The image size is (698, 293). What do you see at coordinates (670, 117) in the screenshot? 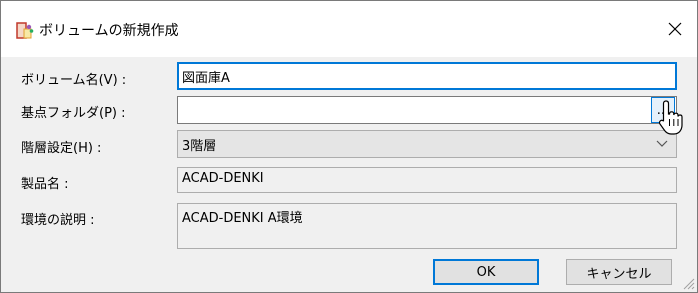
I see `hand-pointer-cursor-icon` at bounding box center [670, 117].